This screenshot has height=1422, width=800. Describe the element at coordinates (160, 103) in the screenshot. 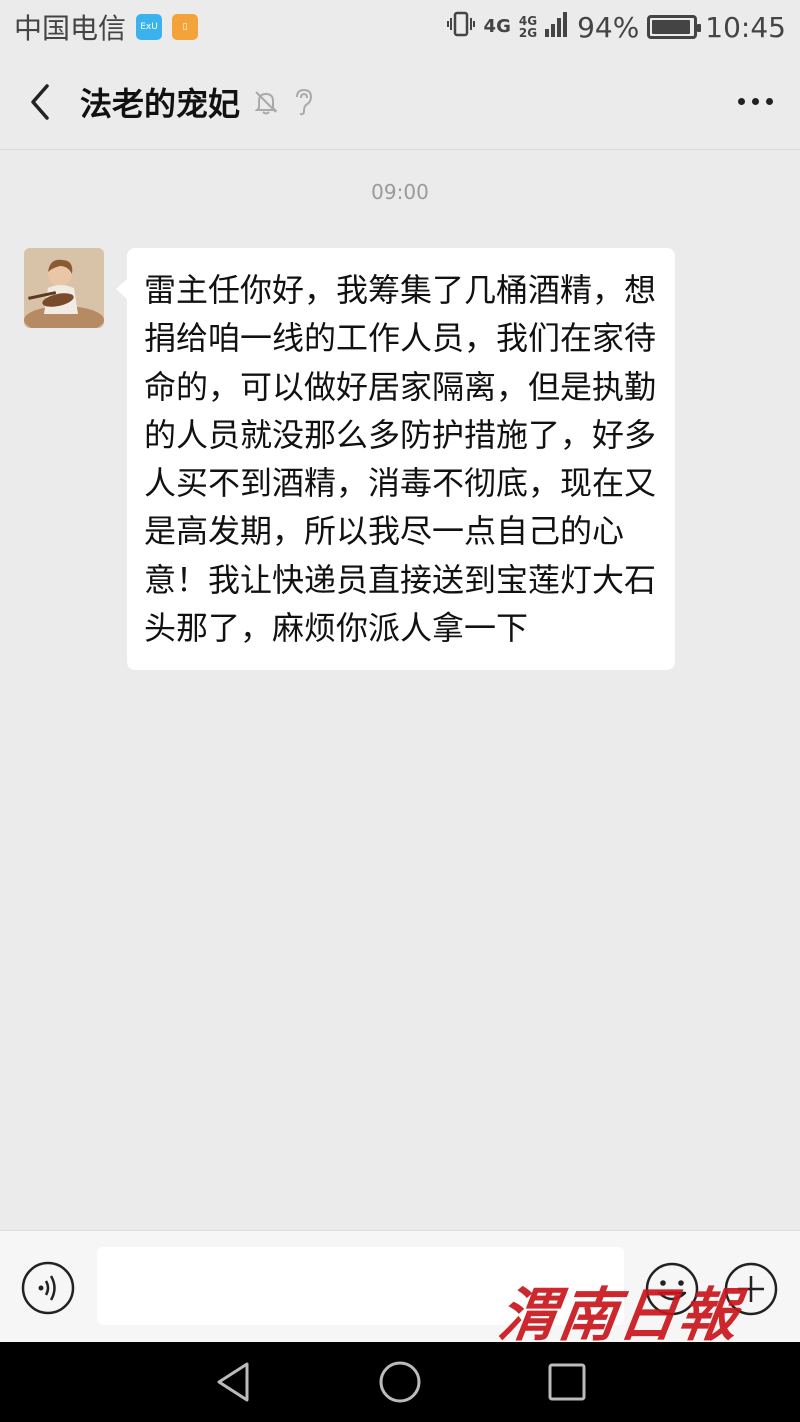

I see `page-title: 法老的宠妃` at that location.